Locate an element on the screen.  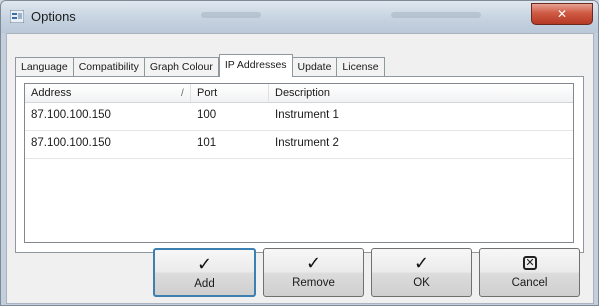
table-row: 87.100.100.150 101 Instrument 2 is located at coordinates (299, 145).